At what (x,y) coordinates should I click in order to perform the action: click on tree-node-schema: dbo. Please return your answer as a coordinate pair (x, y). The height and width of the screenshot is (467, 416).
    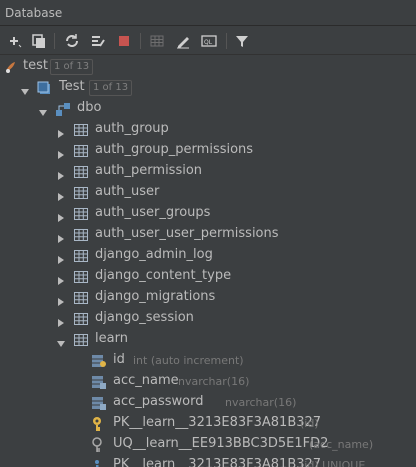
    Looking at the image, I should click on (208, 108).